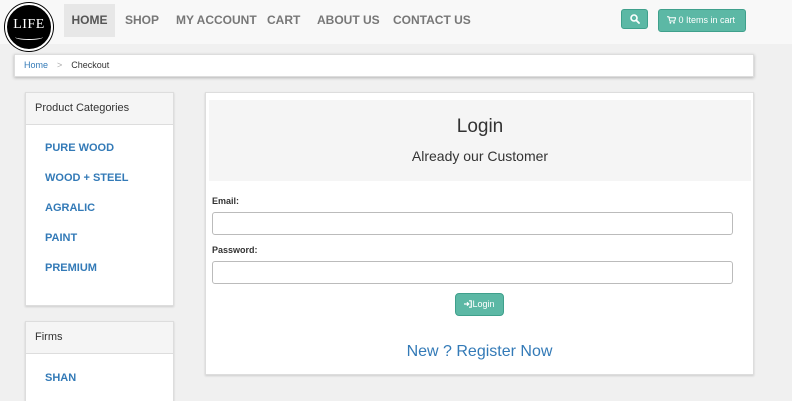  Describe the element at coordinates (61, 238) in the screenshot. I see `category-paint: PAINT` at that location.